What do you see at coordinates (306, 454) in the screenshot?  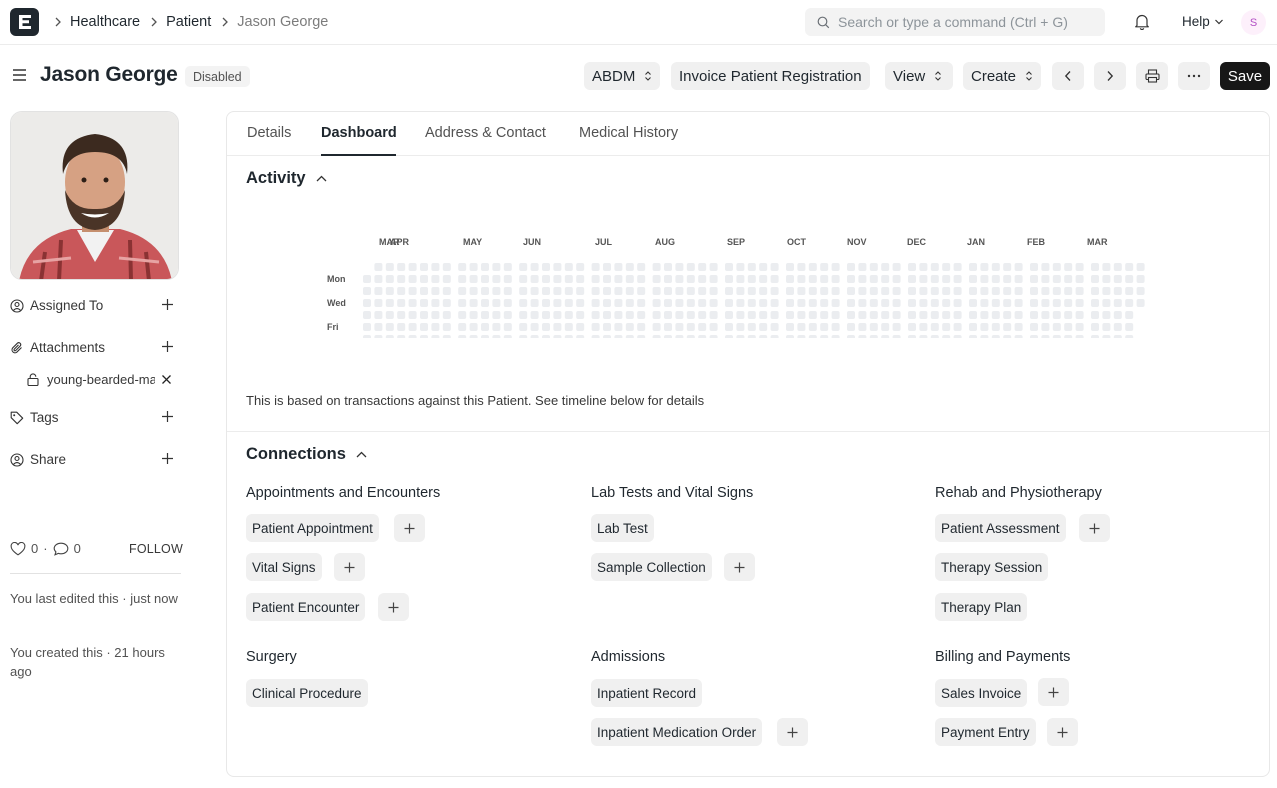 I see `connections-section-header: Connections` at bounding box center [306, 454].